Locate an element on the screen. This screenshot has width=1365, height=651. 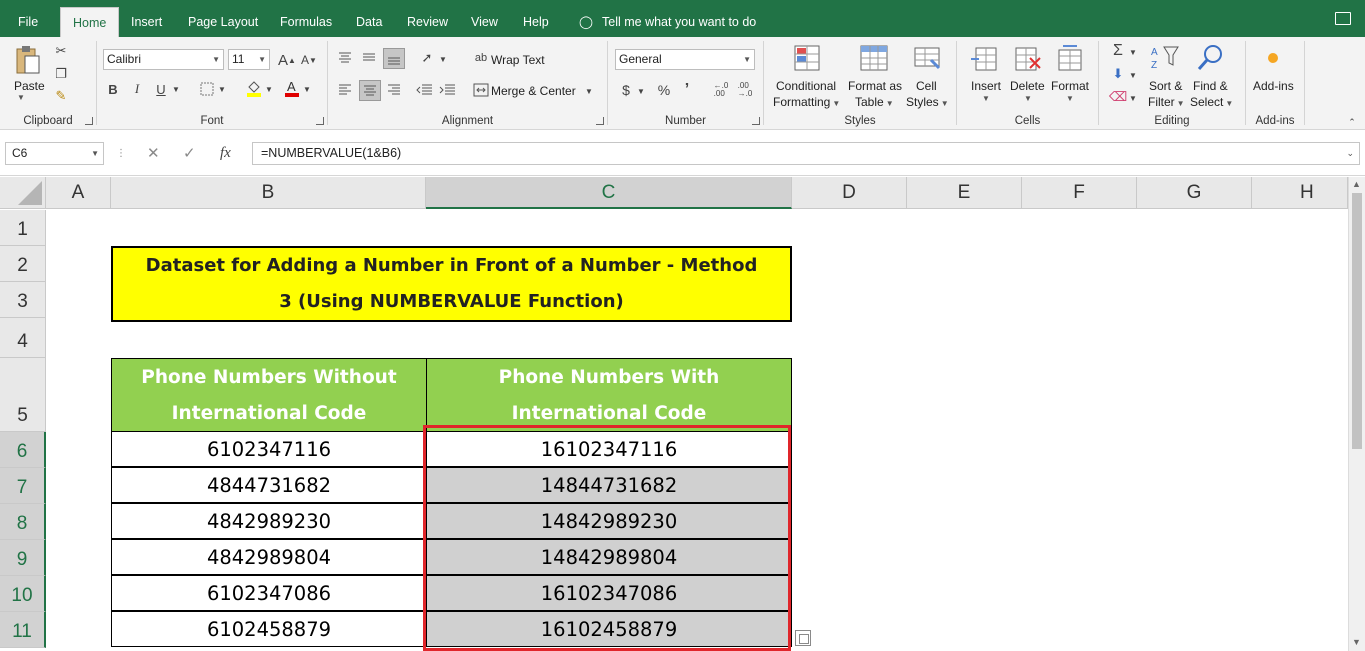
merge-dropdown-icon: ▼ is located at coordinates (589, 91).